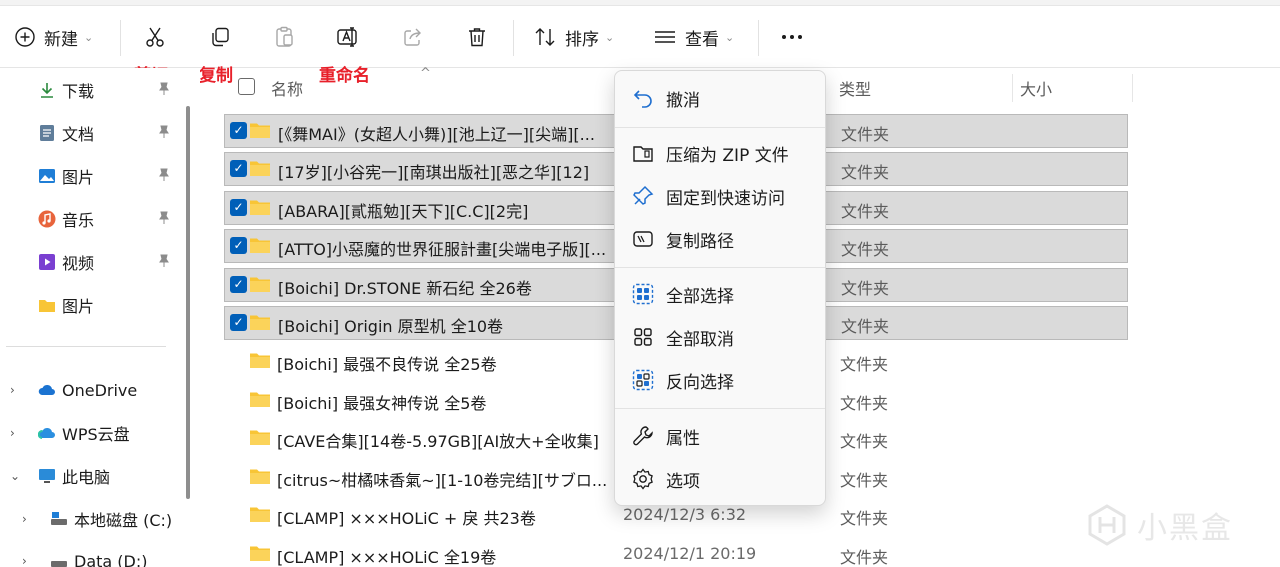  What do you see at coordinates (693, 37) in the screenshot?
I see `view-button: 查看 ⌄` at bounding box center [693, 37].